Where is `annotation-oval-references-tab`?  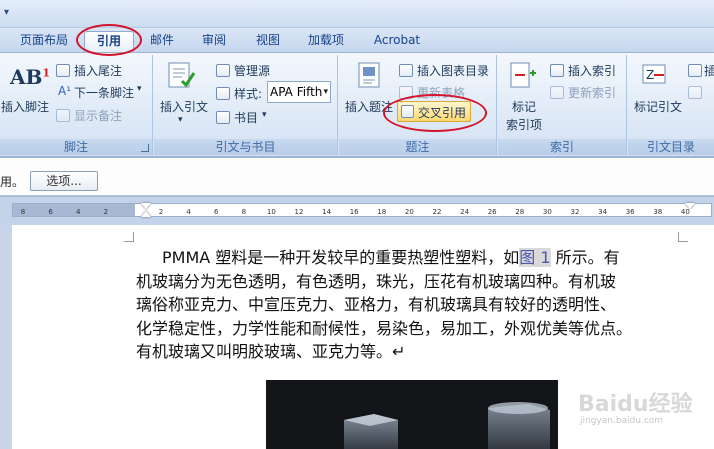 annotation-oval-references-tab is located at coordinates (109, 40).